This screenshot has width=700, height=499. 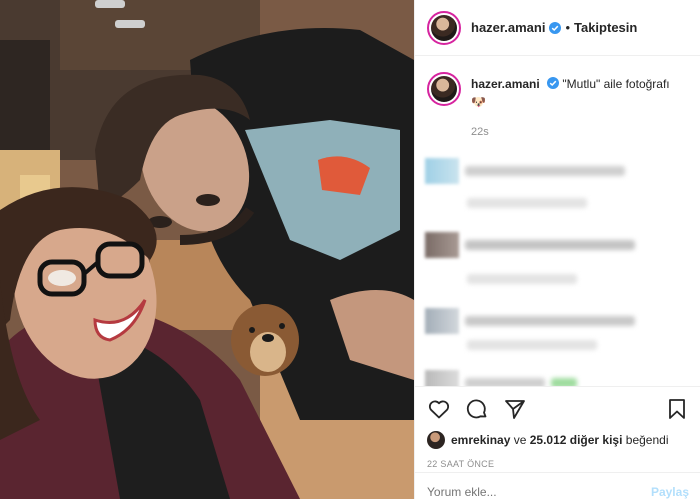 What do you see at coordinates (478, 102) in the screenshot?
I see `caption-emoji: 🐶` at bounding box center [478, 102].